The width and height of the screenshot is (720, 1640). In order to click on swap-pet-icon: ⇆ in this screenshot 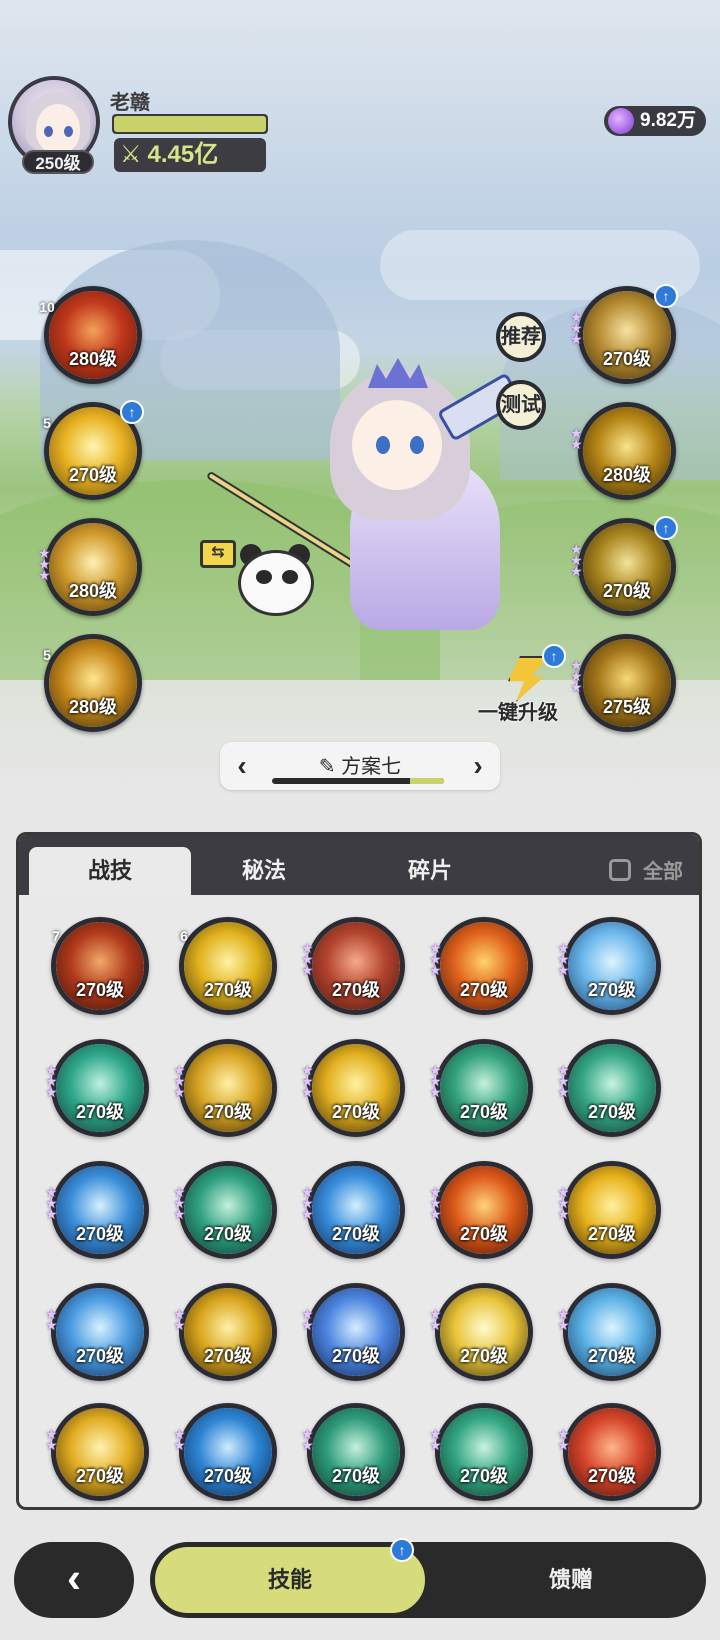, I will do `click(218, 554)`.